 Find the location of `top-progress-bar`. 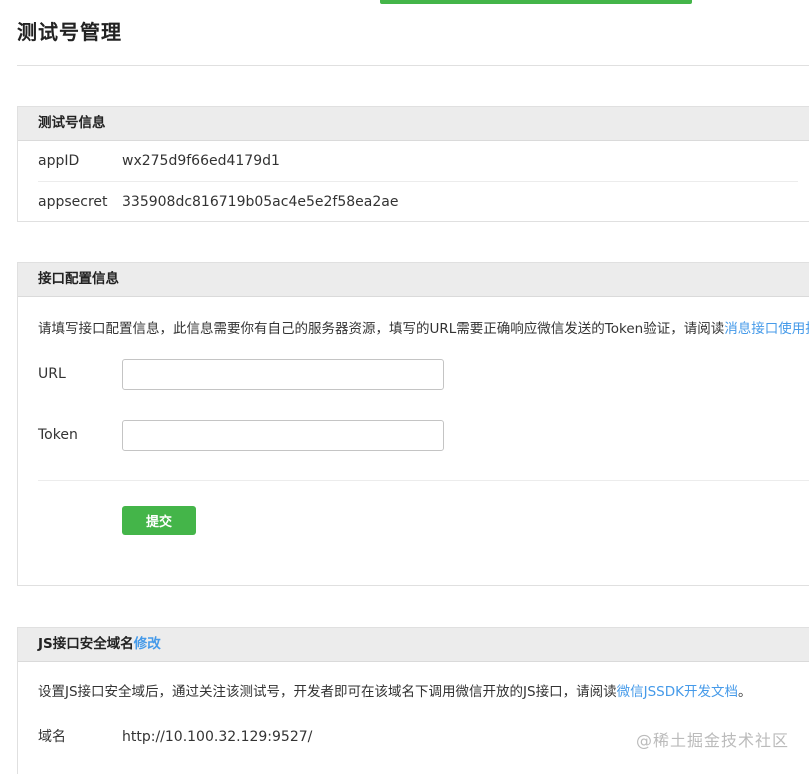

top-progress-bar is located at coordinates (536, 2).